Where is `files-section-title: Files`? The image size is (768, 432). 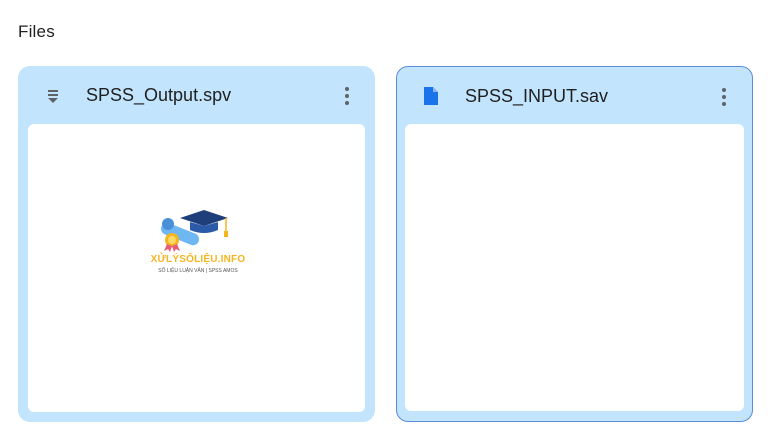 files-section-title: Files is located at coordinates (36, 31).